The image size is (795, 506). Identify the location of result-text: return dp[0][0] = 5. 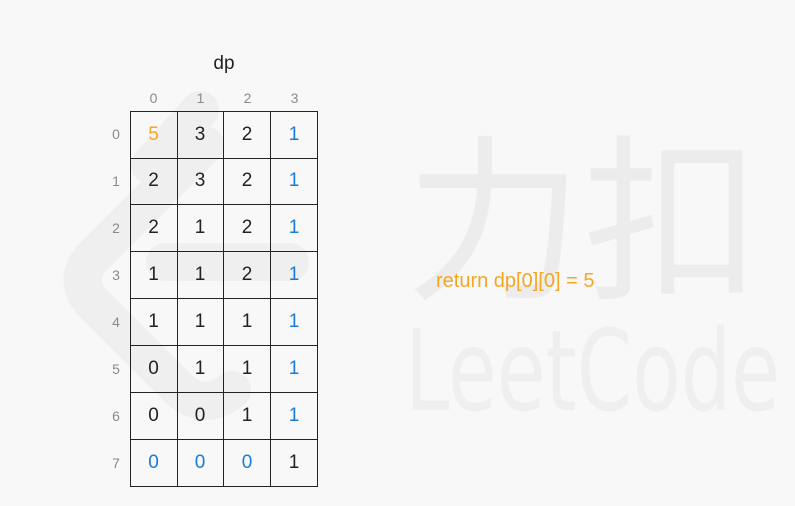
(515, 281).